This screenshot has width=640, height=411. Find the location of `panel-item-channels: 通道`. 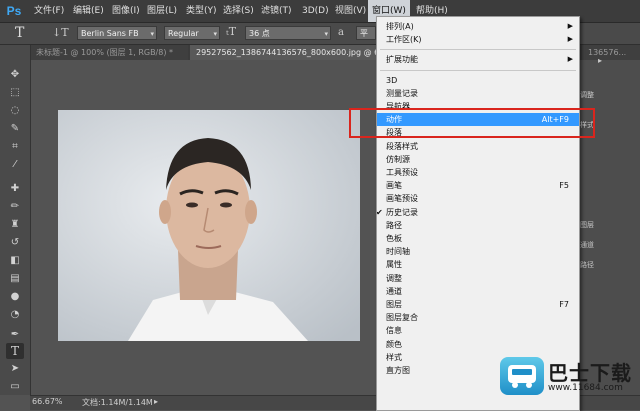

panel-item-channels: 通道 is located at coordinates (608, 246).